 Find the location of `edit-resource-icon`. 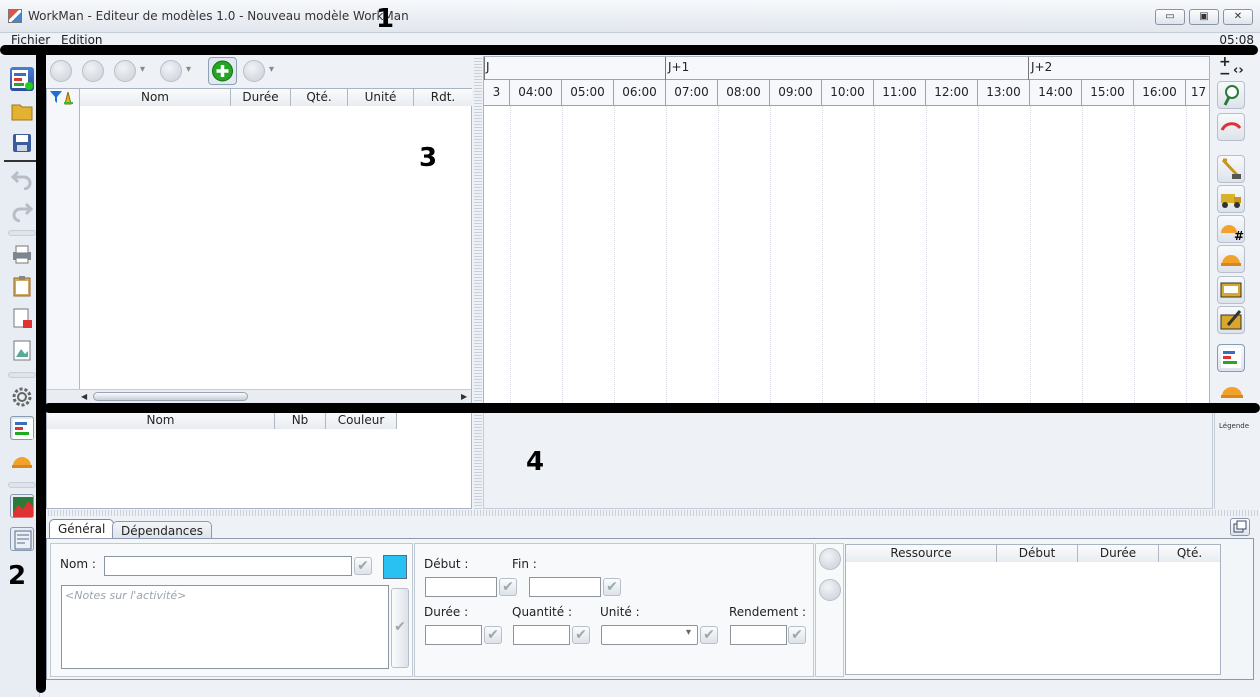

edit-resource-icon is located at coordinates (1231, 320).